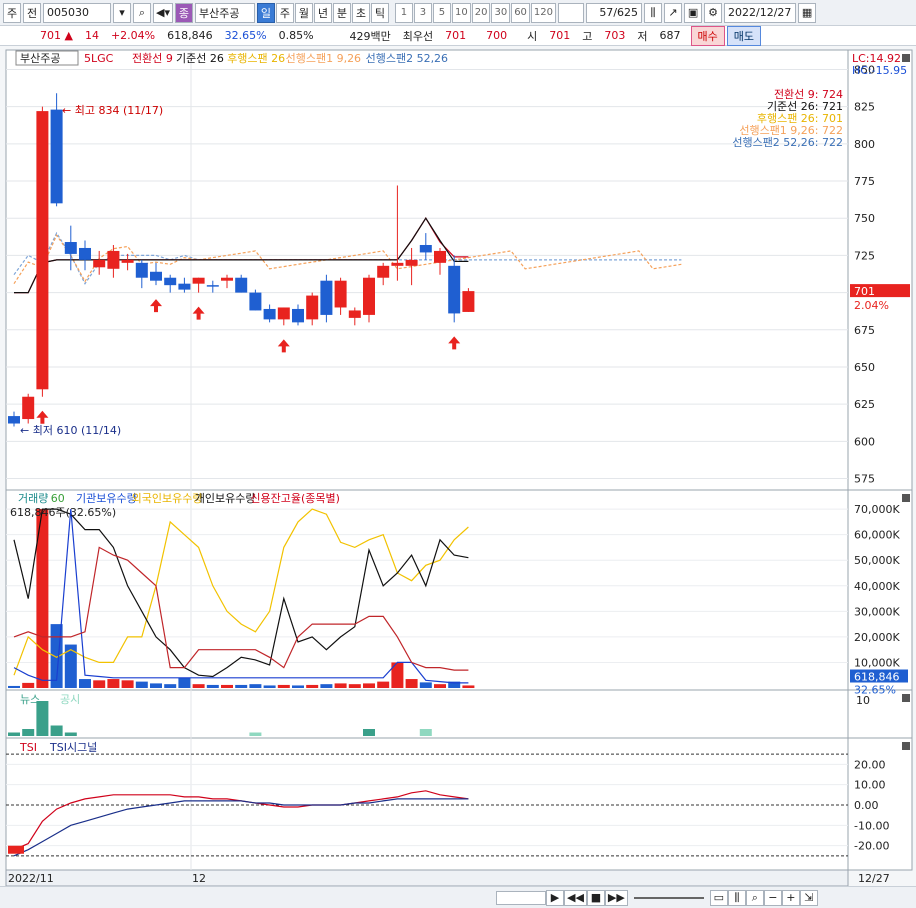 This screenshot has width=916, height=908. What do you see at coordinates (807, 12) in the screenshot?
I see `calendar-icon: ▦` at bounding box center [807, 12].